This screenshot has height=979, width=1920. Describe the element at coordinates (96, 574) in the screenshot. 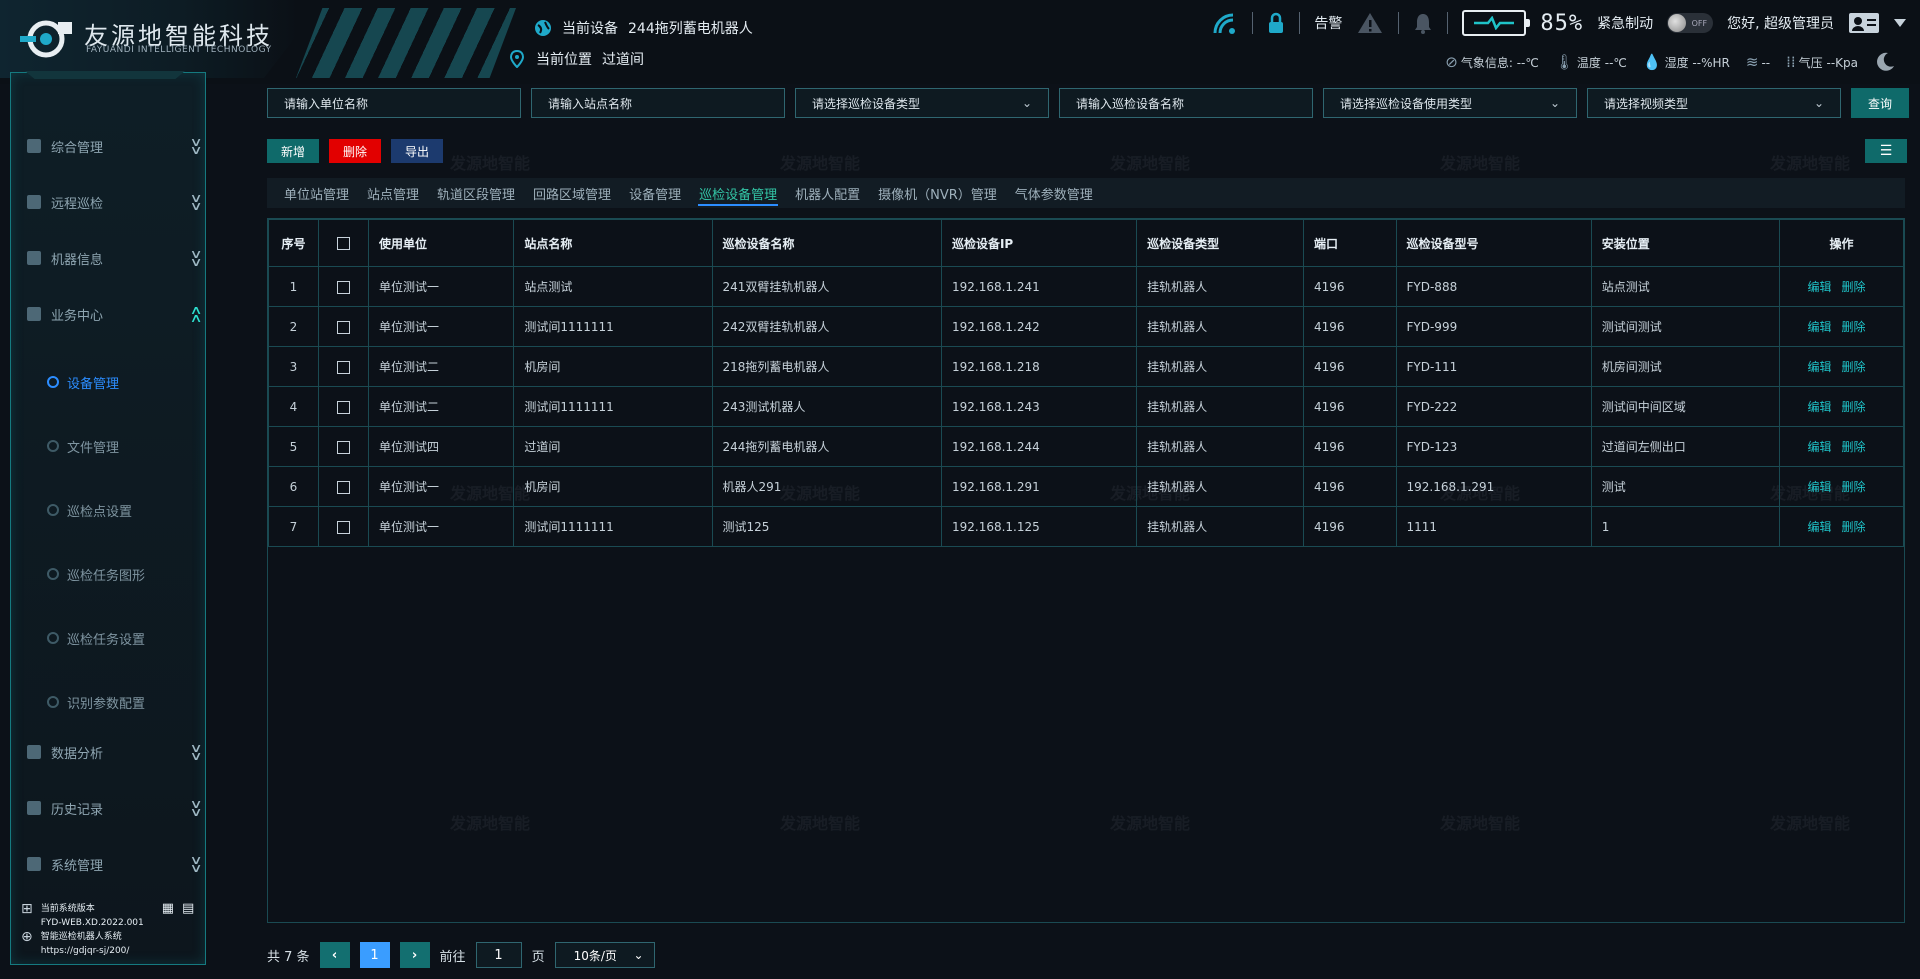

I see `sidebar-subitem-task-graph: 巡检任务图形` at that location.